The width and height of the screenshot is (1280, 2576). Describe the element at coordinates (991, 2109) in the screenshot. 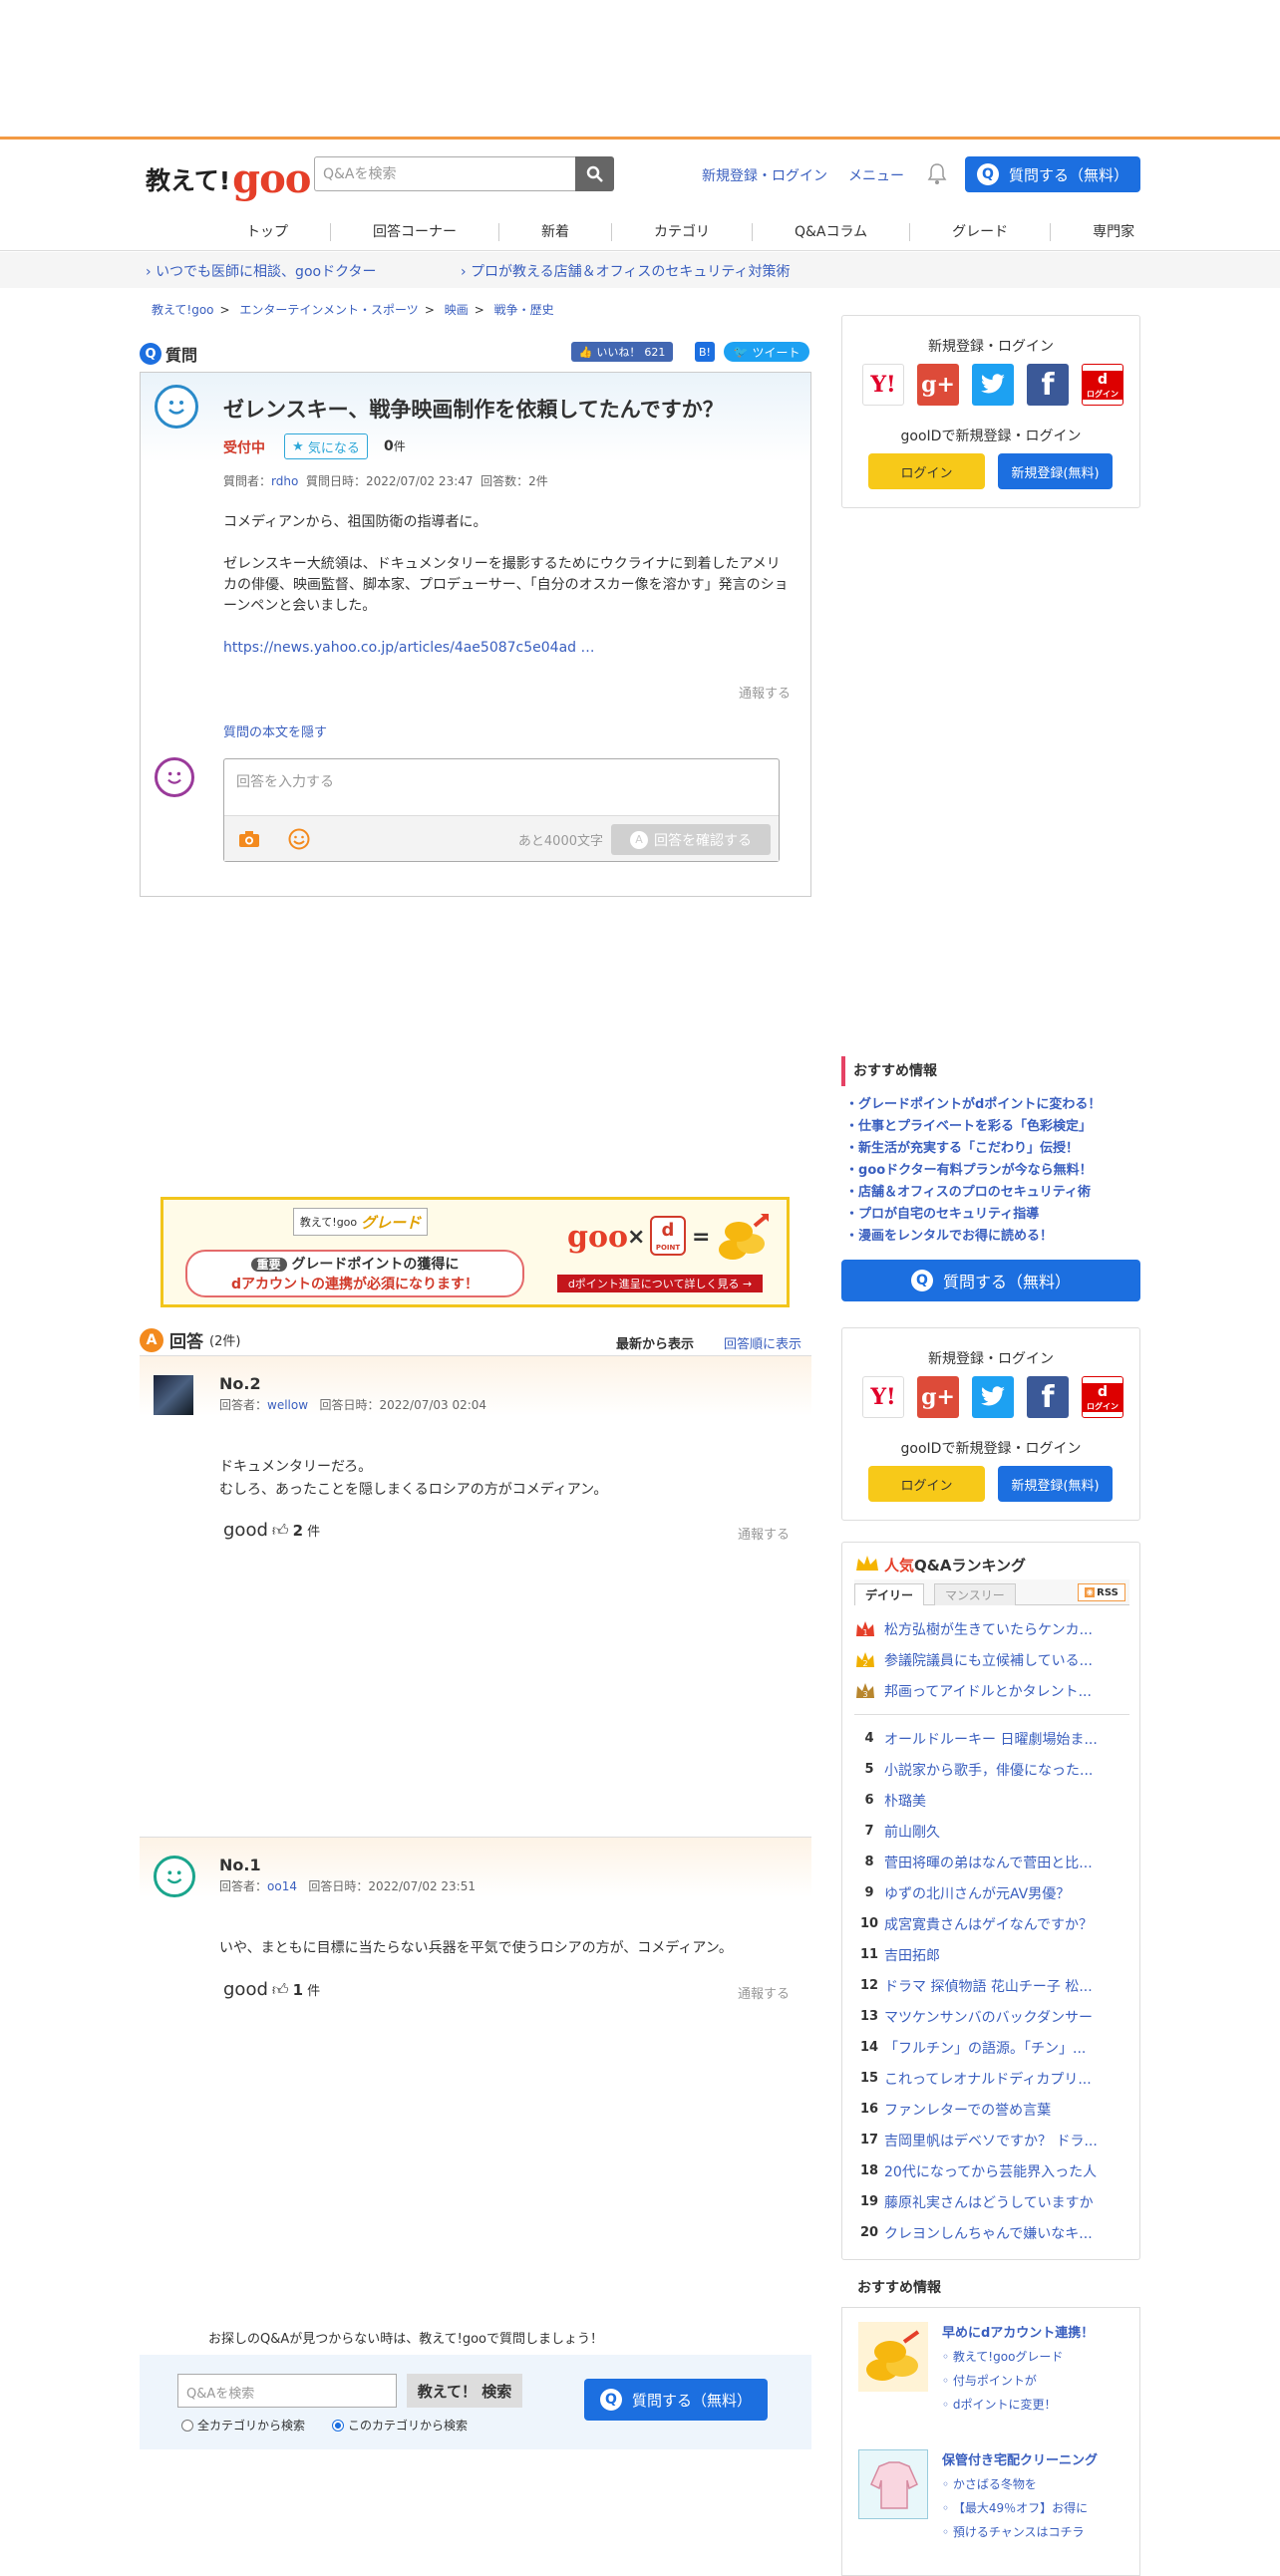

I see `ranking-item: 16 ファンレターでの誉め言葉` at that location.